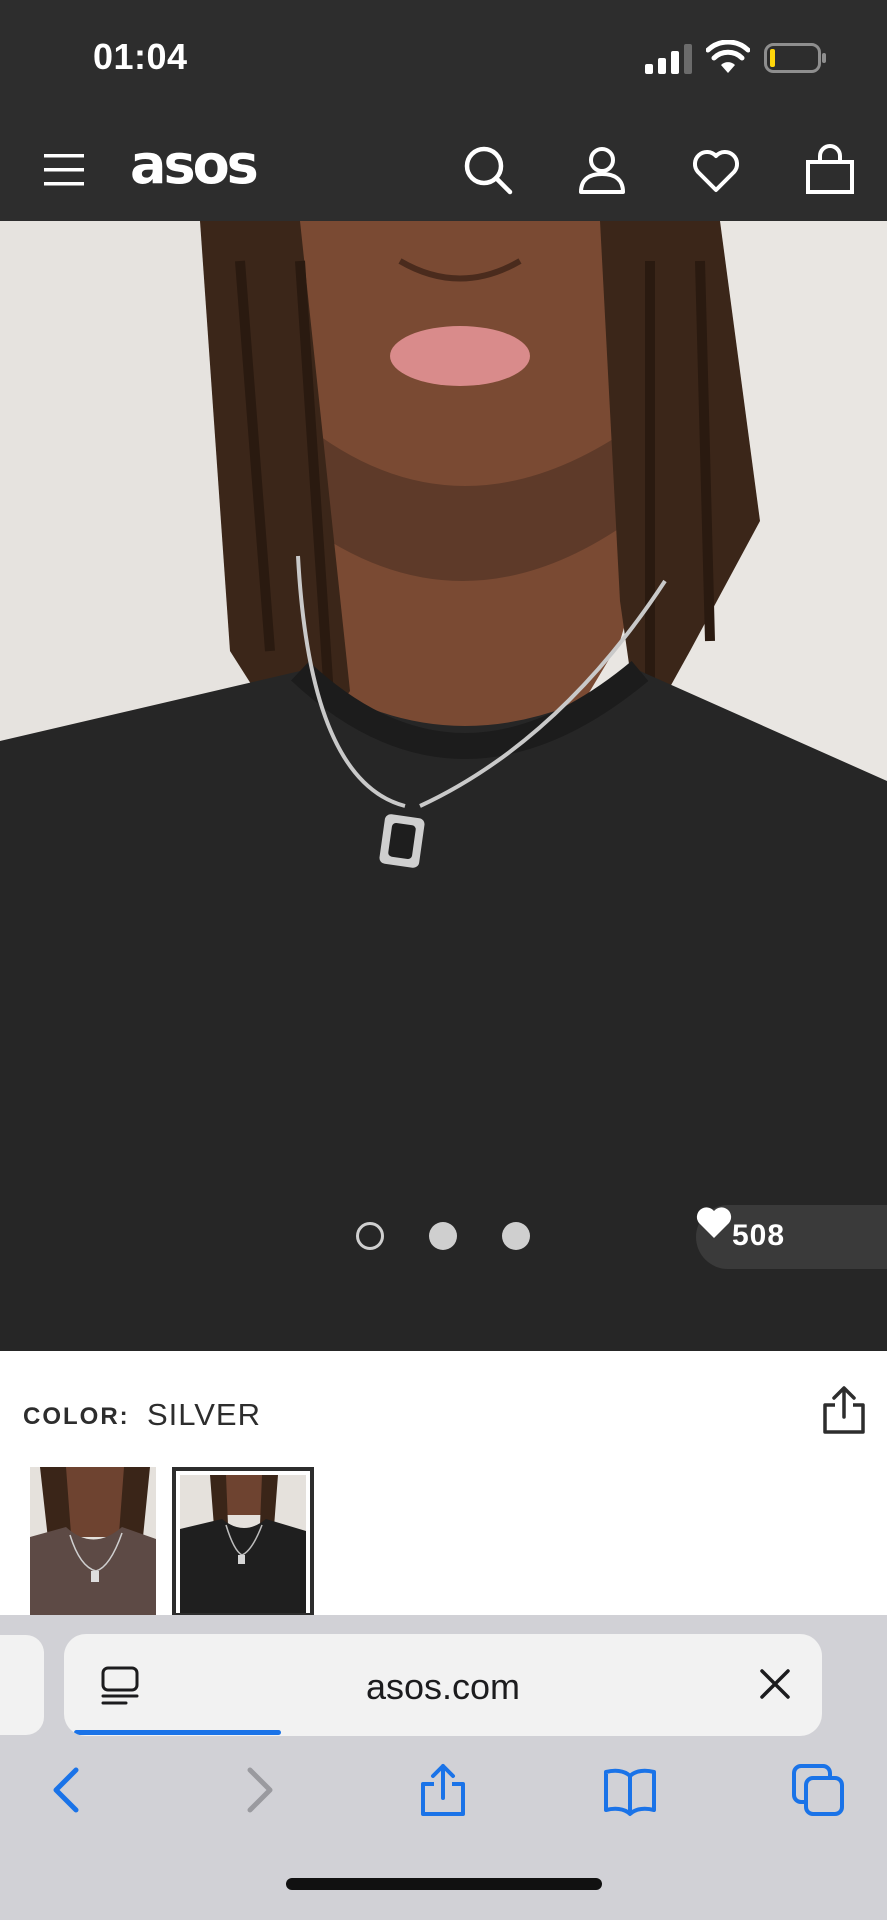 The image size is (887, 1920). Describe the element at coordinates (602, 170) in the screenshot. I see `account-icon` at that location.